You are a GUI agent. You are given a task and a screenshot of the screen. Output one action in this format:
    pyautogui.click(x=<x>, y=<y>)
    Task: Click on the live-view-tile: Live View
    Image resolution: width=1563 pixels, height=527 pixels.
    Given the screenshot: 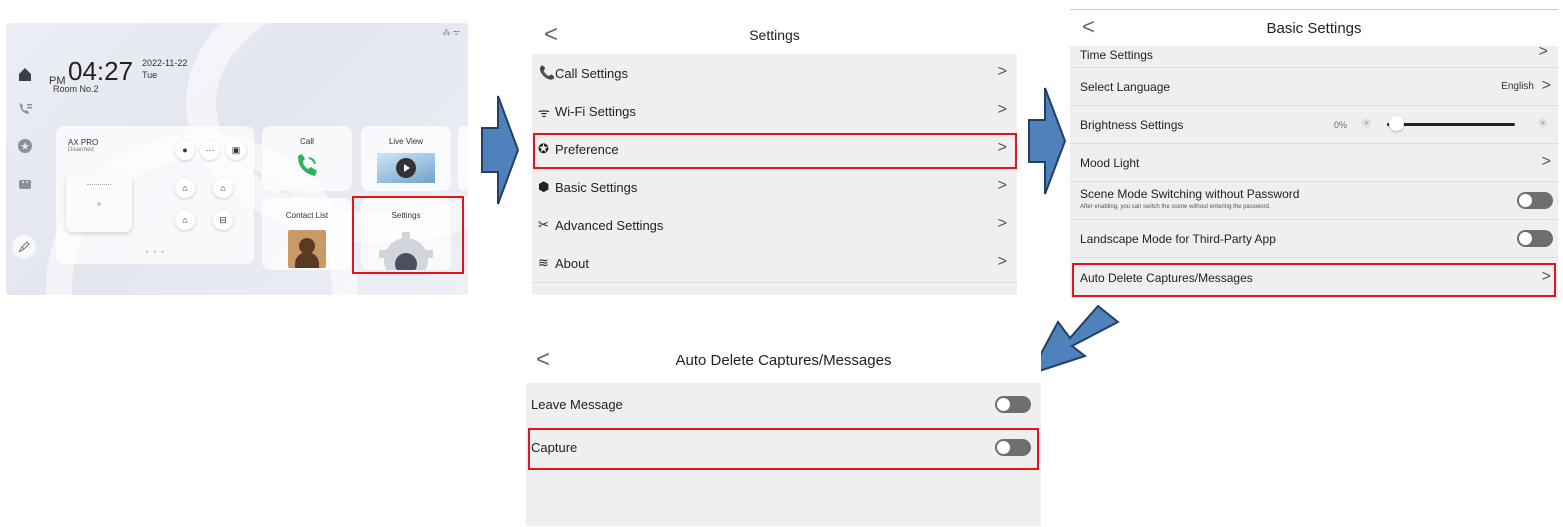 What is the action you would take?
    pyautogui.click(x=406, y=158)
    